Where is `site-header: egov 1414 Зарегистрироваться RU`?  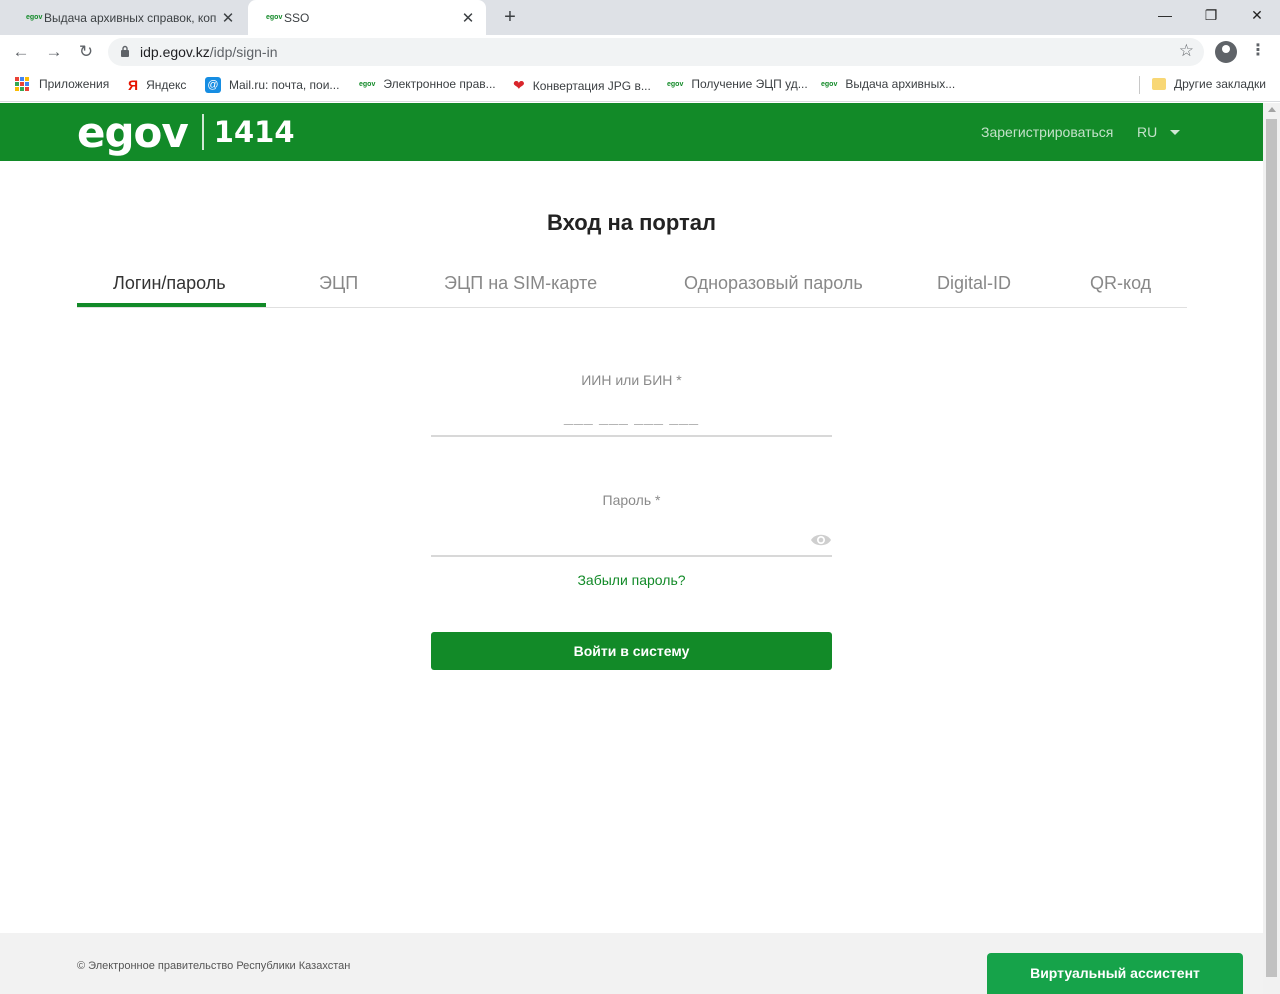 site-header: egov 1414 Зарегистрироваться RU is located at coordinates (631, 132).